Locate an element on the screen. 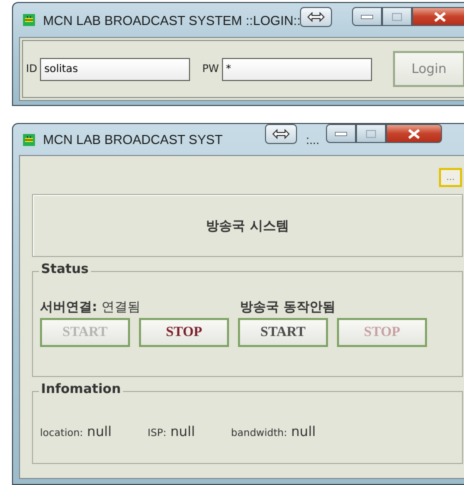 Image resolution: width=464 pixels, height=485 pixels. window-title: MCN LAB BROADCAST SYST is located at coordinates (133, 139).